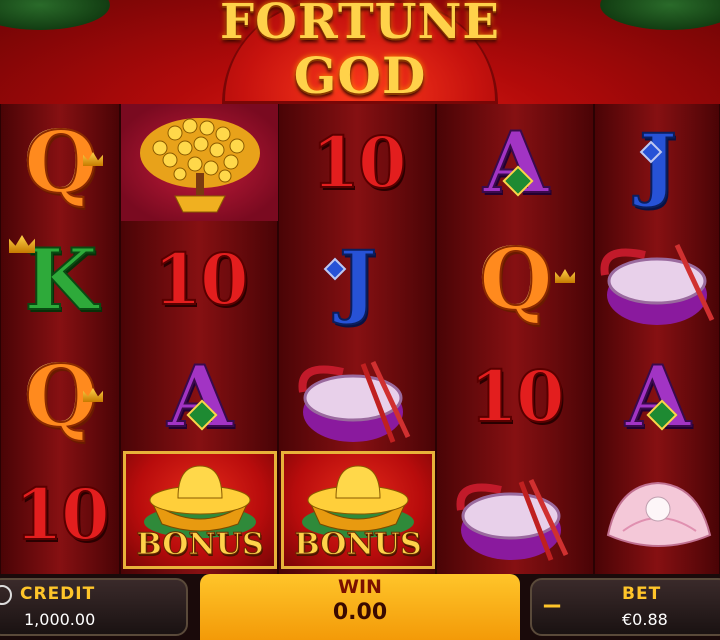  I want to click on bet-value: €0.88, so click(645, 619).